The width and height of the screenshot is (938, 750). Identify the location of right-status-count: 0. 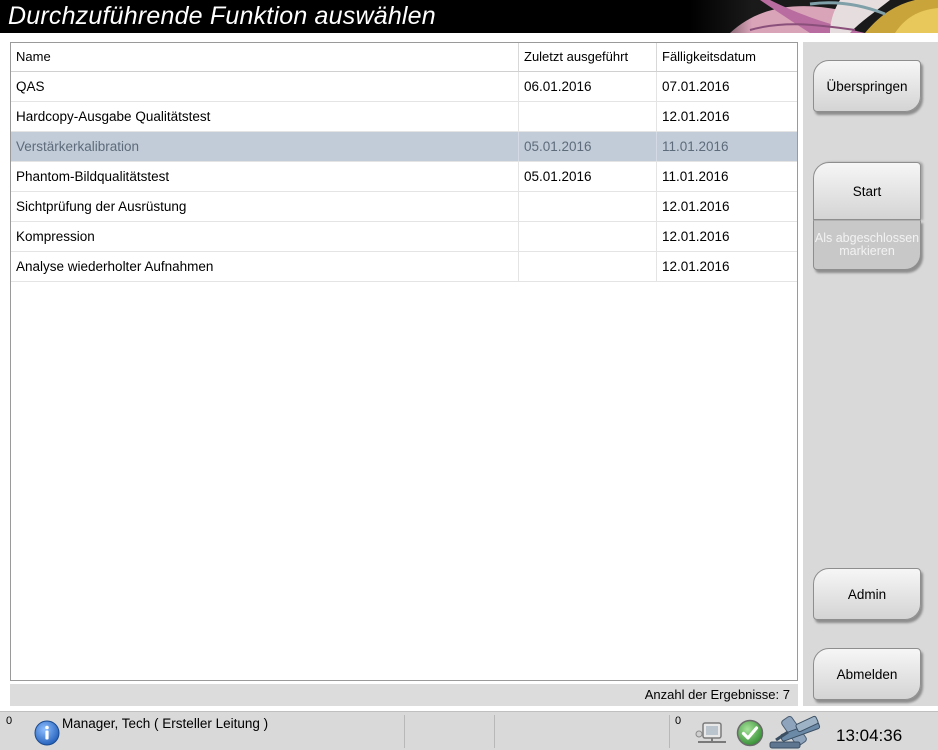
(678, 721).